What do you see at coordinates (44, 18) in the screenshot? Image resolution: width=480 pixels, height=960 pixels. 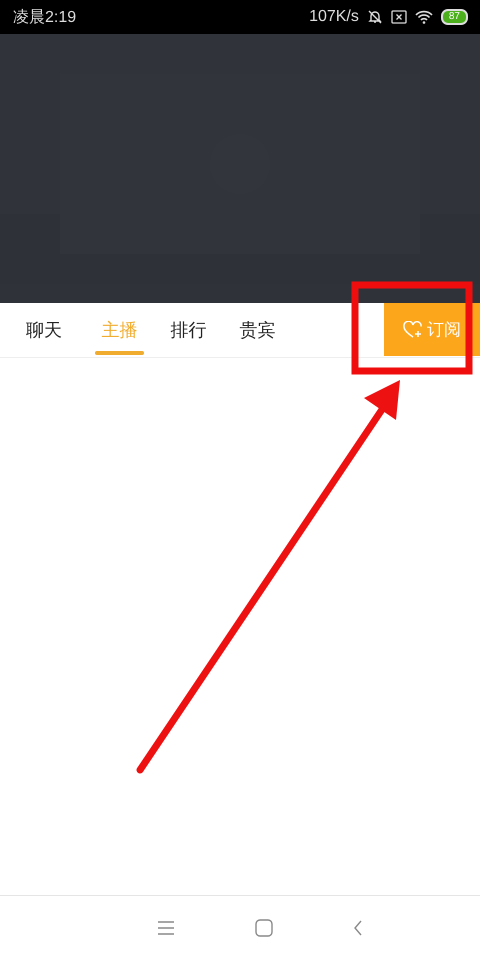 I see `status-time: 凌晨2:19` at bounding box center [44, 18].